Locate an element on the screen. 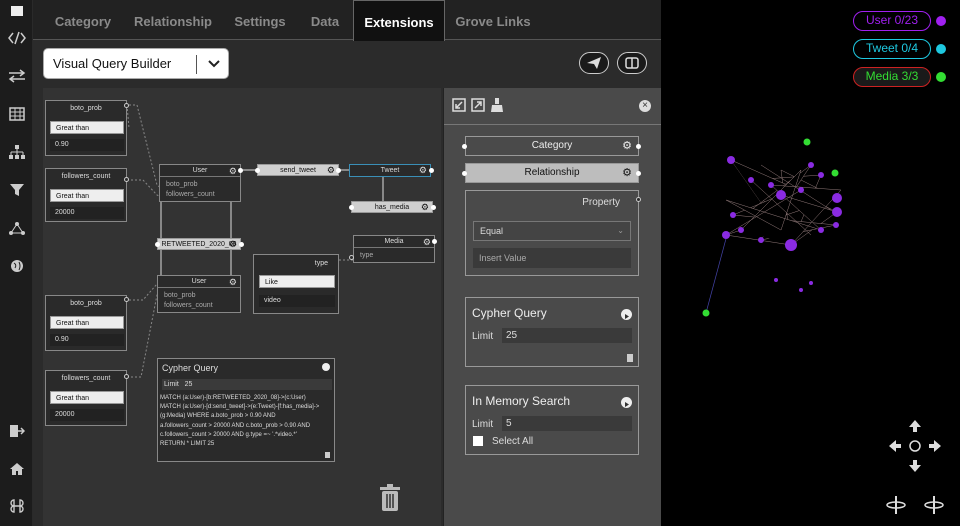 The height and width of the screenshot is (526, 960). relationship-send-tweet: send_tweet ⚙ is located at coordinates (298, 170).